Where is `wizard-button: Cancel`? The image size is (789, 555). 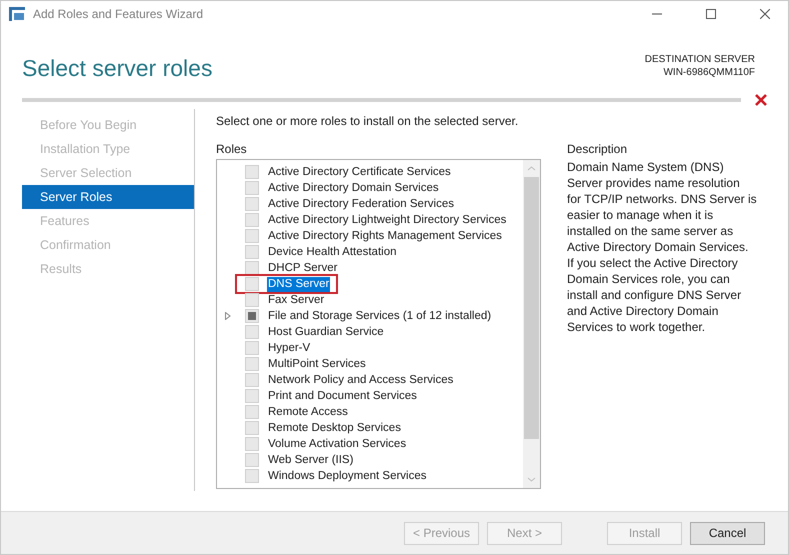 wizard-button: Cancel is located at coordinates (727, 533).